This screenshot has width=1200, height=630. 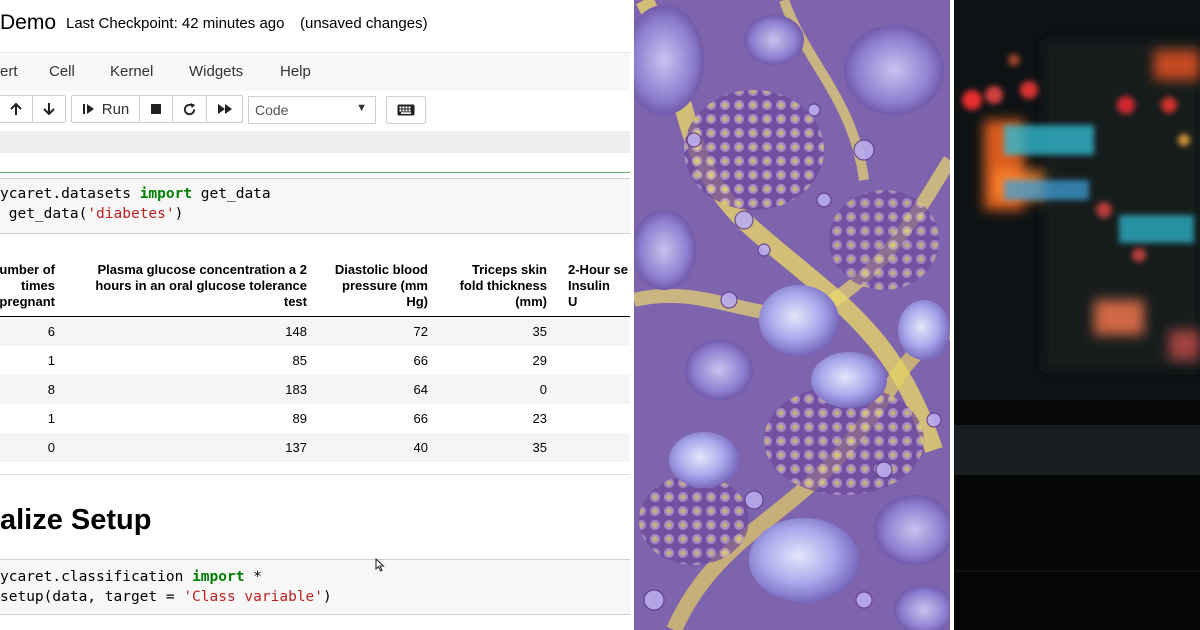 I want to click on run-button: Run, so click(x=106, y=109).